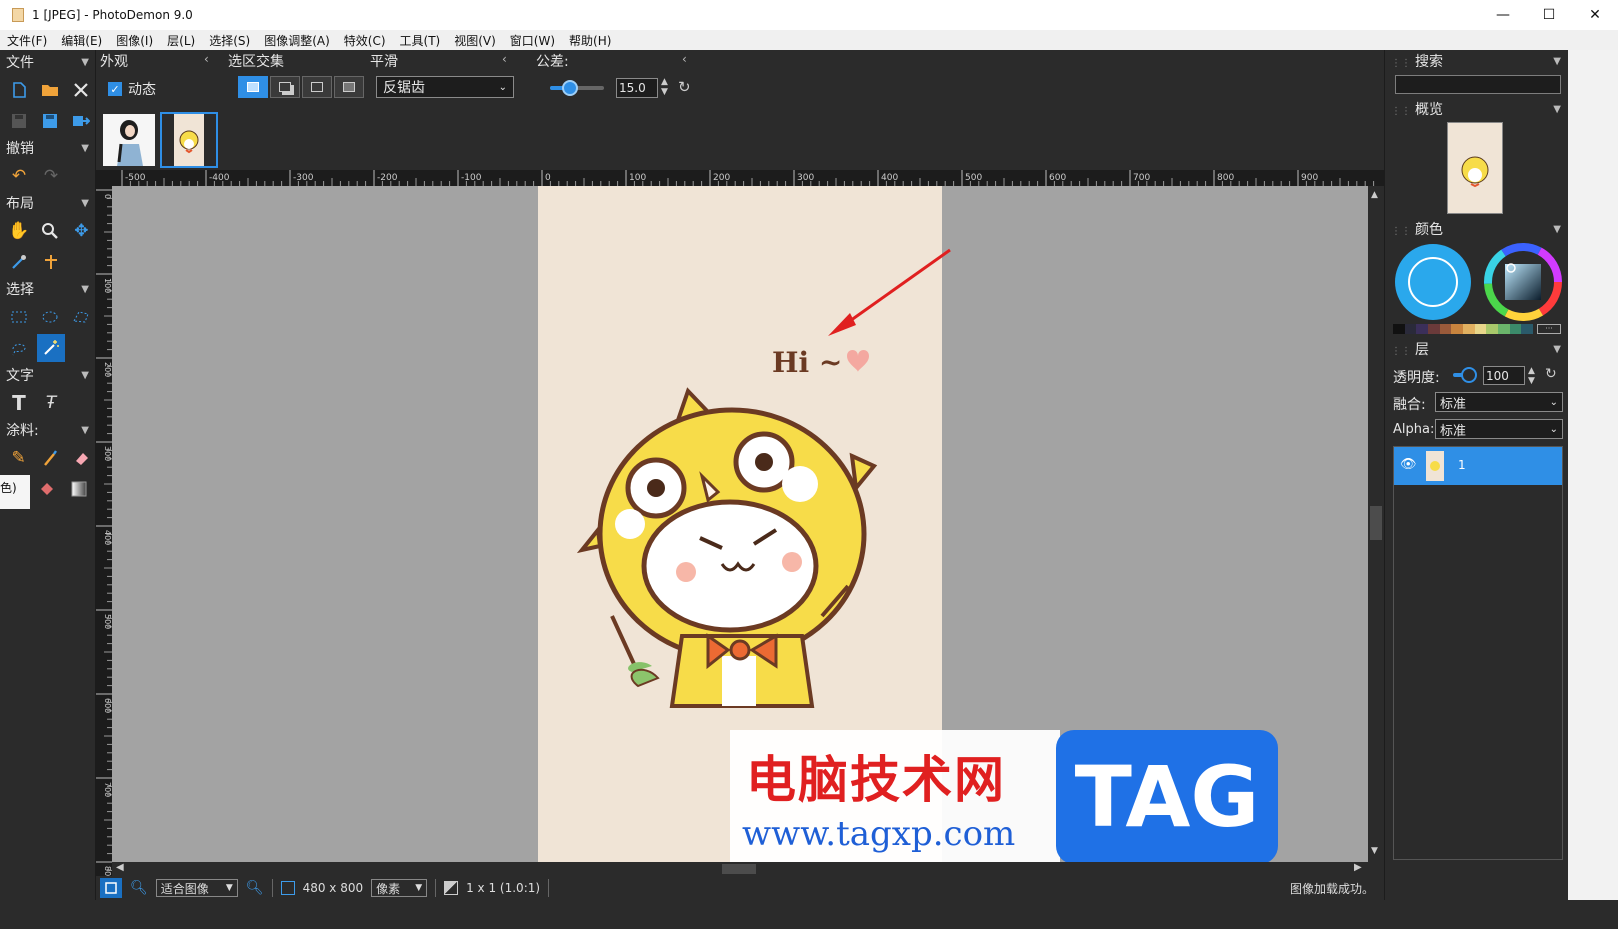 The width and height of the screenshot is (1618, 929). Describe the element at coordinates (206, 59) in the screenshot. I see `collapse-appearance-icon: ‹` at that location.